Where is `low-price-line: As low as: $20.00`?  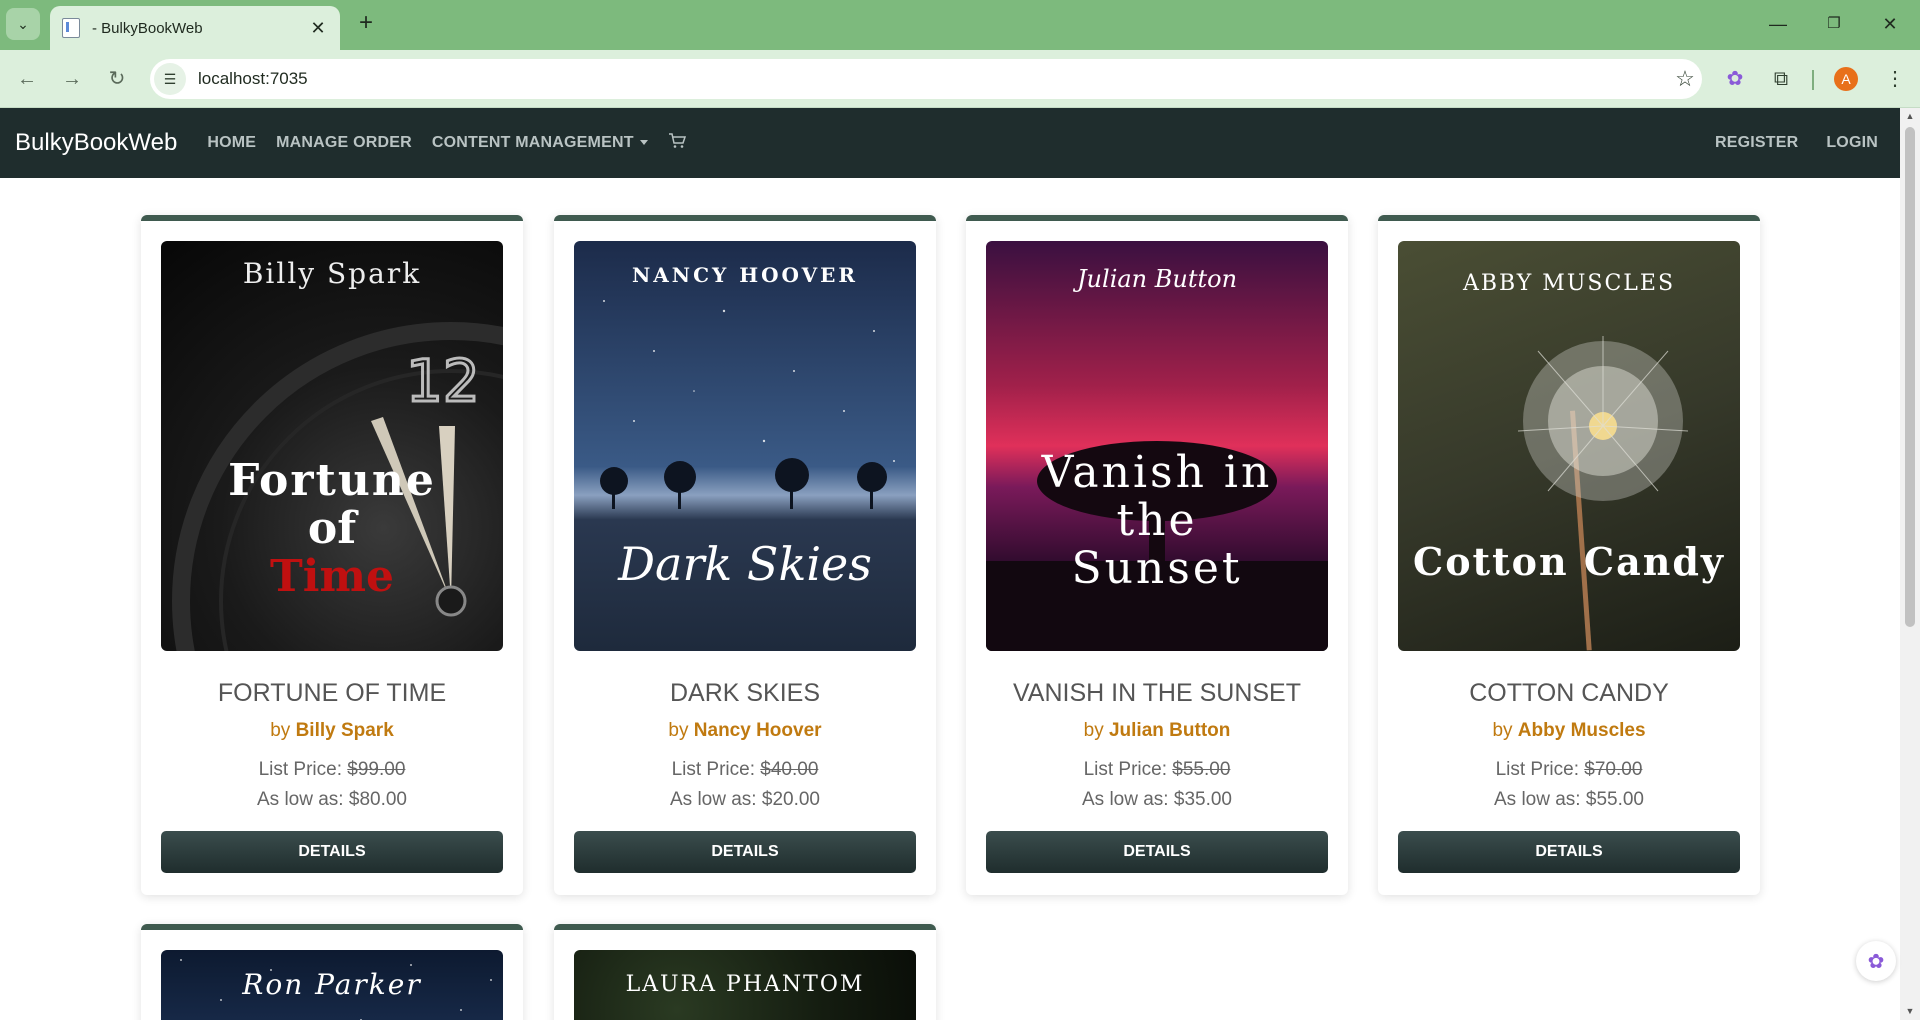 low-price-line: As low as: $20.00 is located at coordinates (745, 800).